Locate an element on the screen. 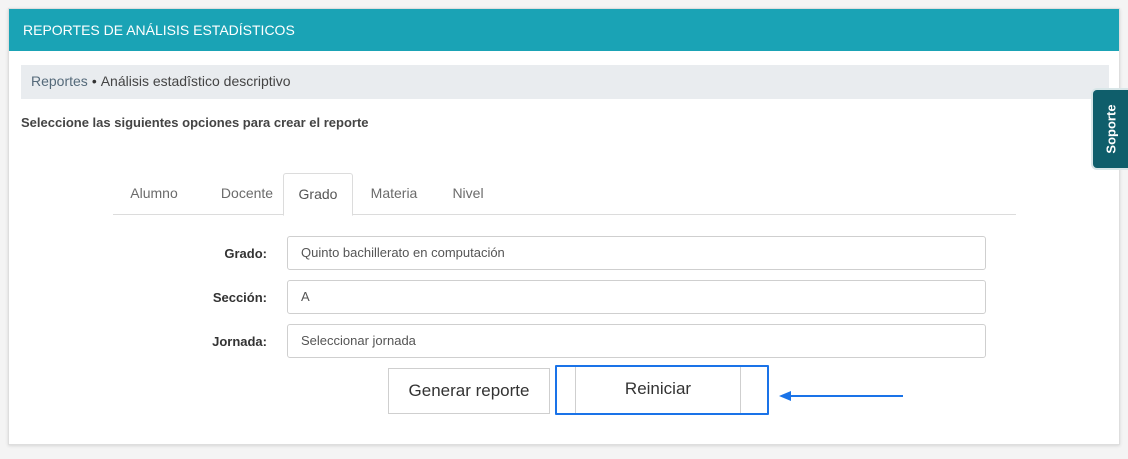 This screenshot has height=459, width=1128. tab-bar: Alumno Docente Grado Materia Nivel is located at coordinates (564, 194).